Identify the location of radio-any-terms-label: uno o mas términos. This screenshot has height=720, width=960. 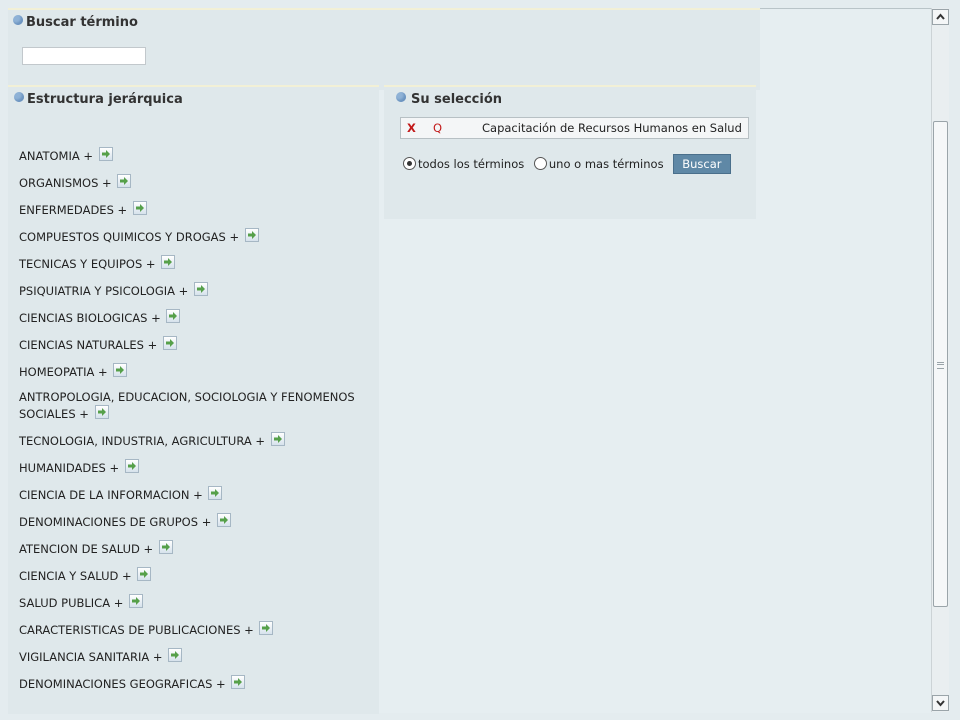
(606, 164).